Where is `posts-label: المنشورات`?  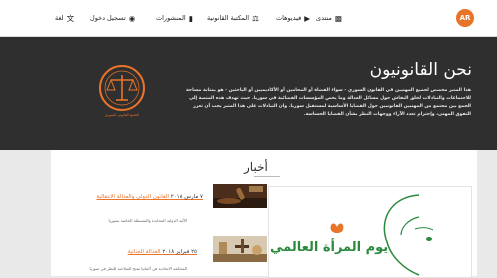 posts-label: المنشورات is located at coordinates (171, 18).